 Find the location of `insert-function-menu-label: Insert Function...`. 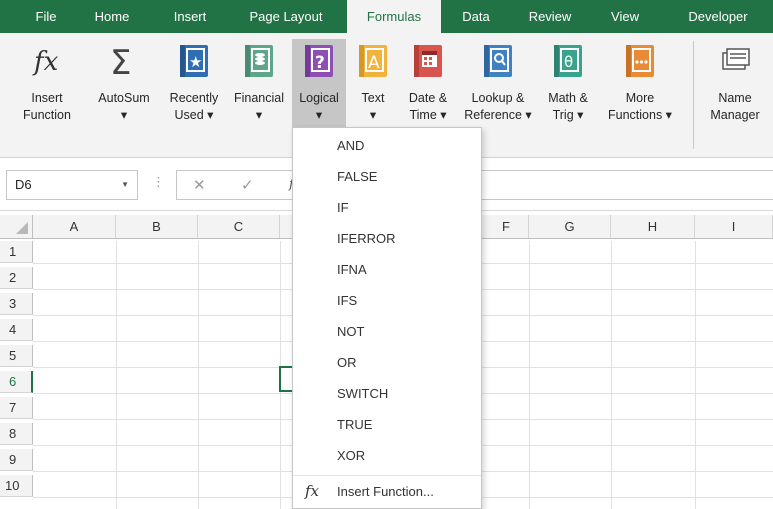

insert-function-menu-label: Insert Function... is located at coordinates (385, 491).